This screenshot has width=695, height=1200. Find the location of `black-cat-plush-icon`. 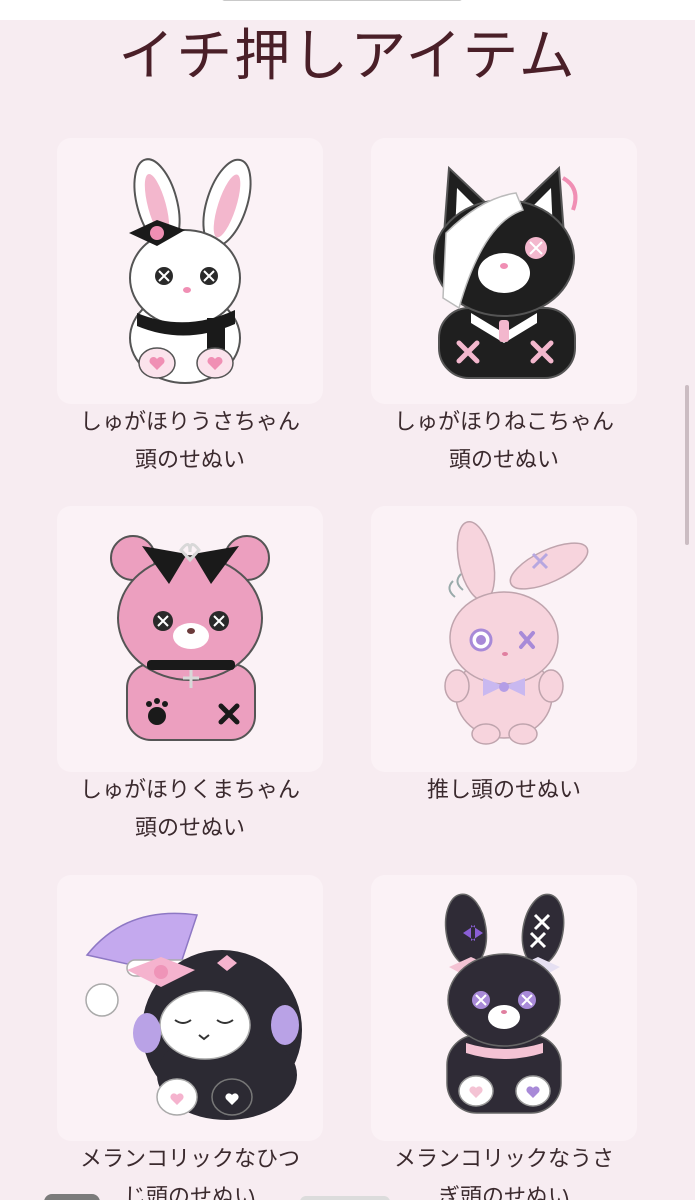

black-cat-plush-icon is located at coordinates (505, 272).